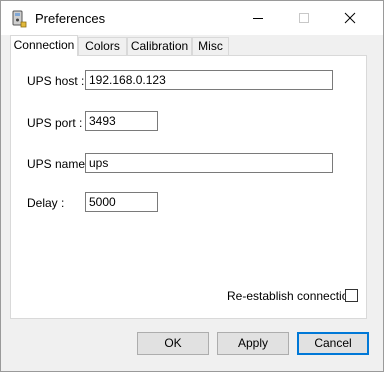 The height and width of the screenshot is (372, 384). Describe the element at coordinates (173, 343) in the screenshot. I see `ok-button: OK` at that location.